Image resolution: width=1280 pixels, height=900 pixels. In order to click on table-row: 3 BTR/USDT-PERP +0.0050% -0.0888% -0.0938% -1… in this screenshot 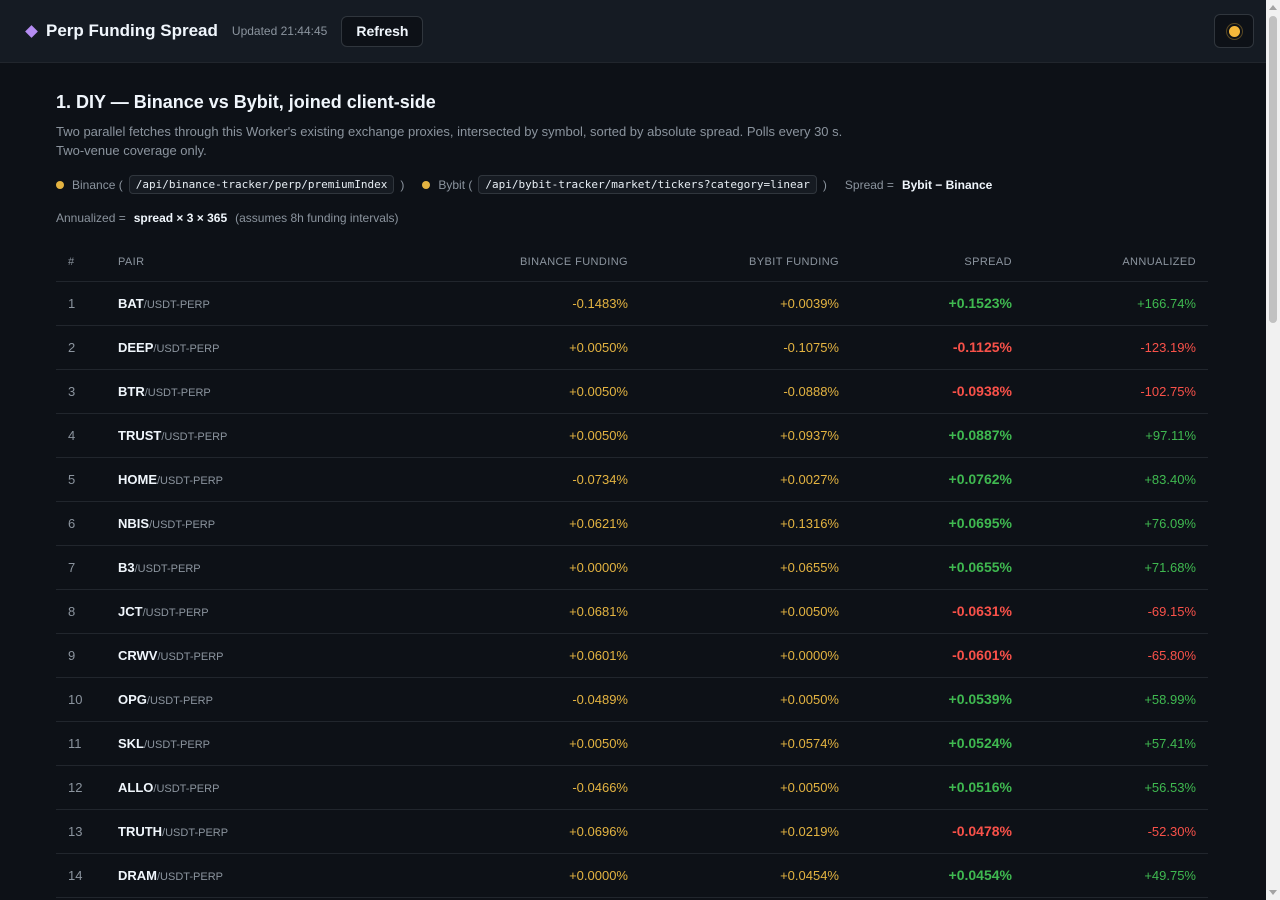, I will do `click(632, 391)`.